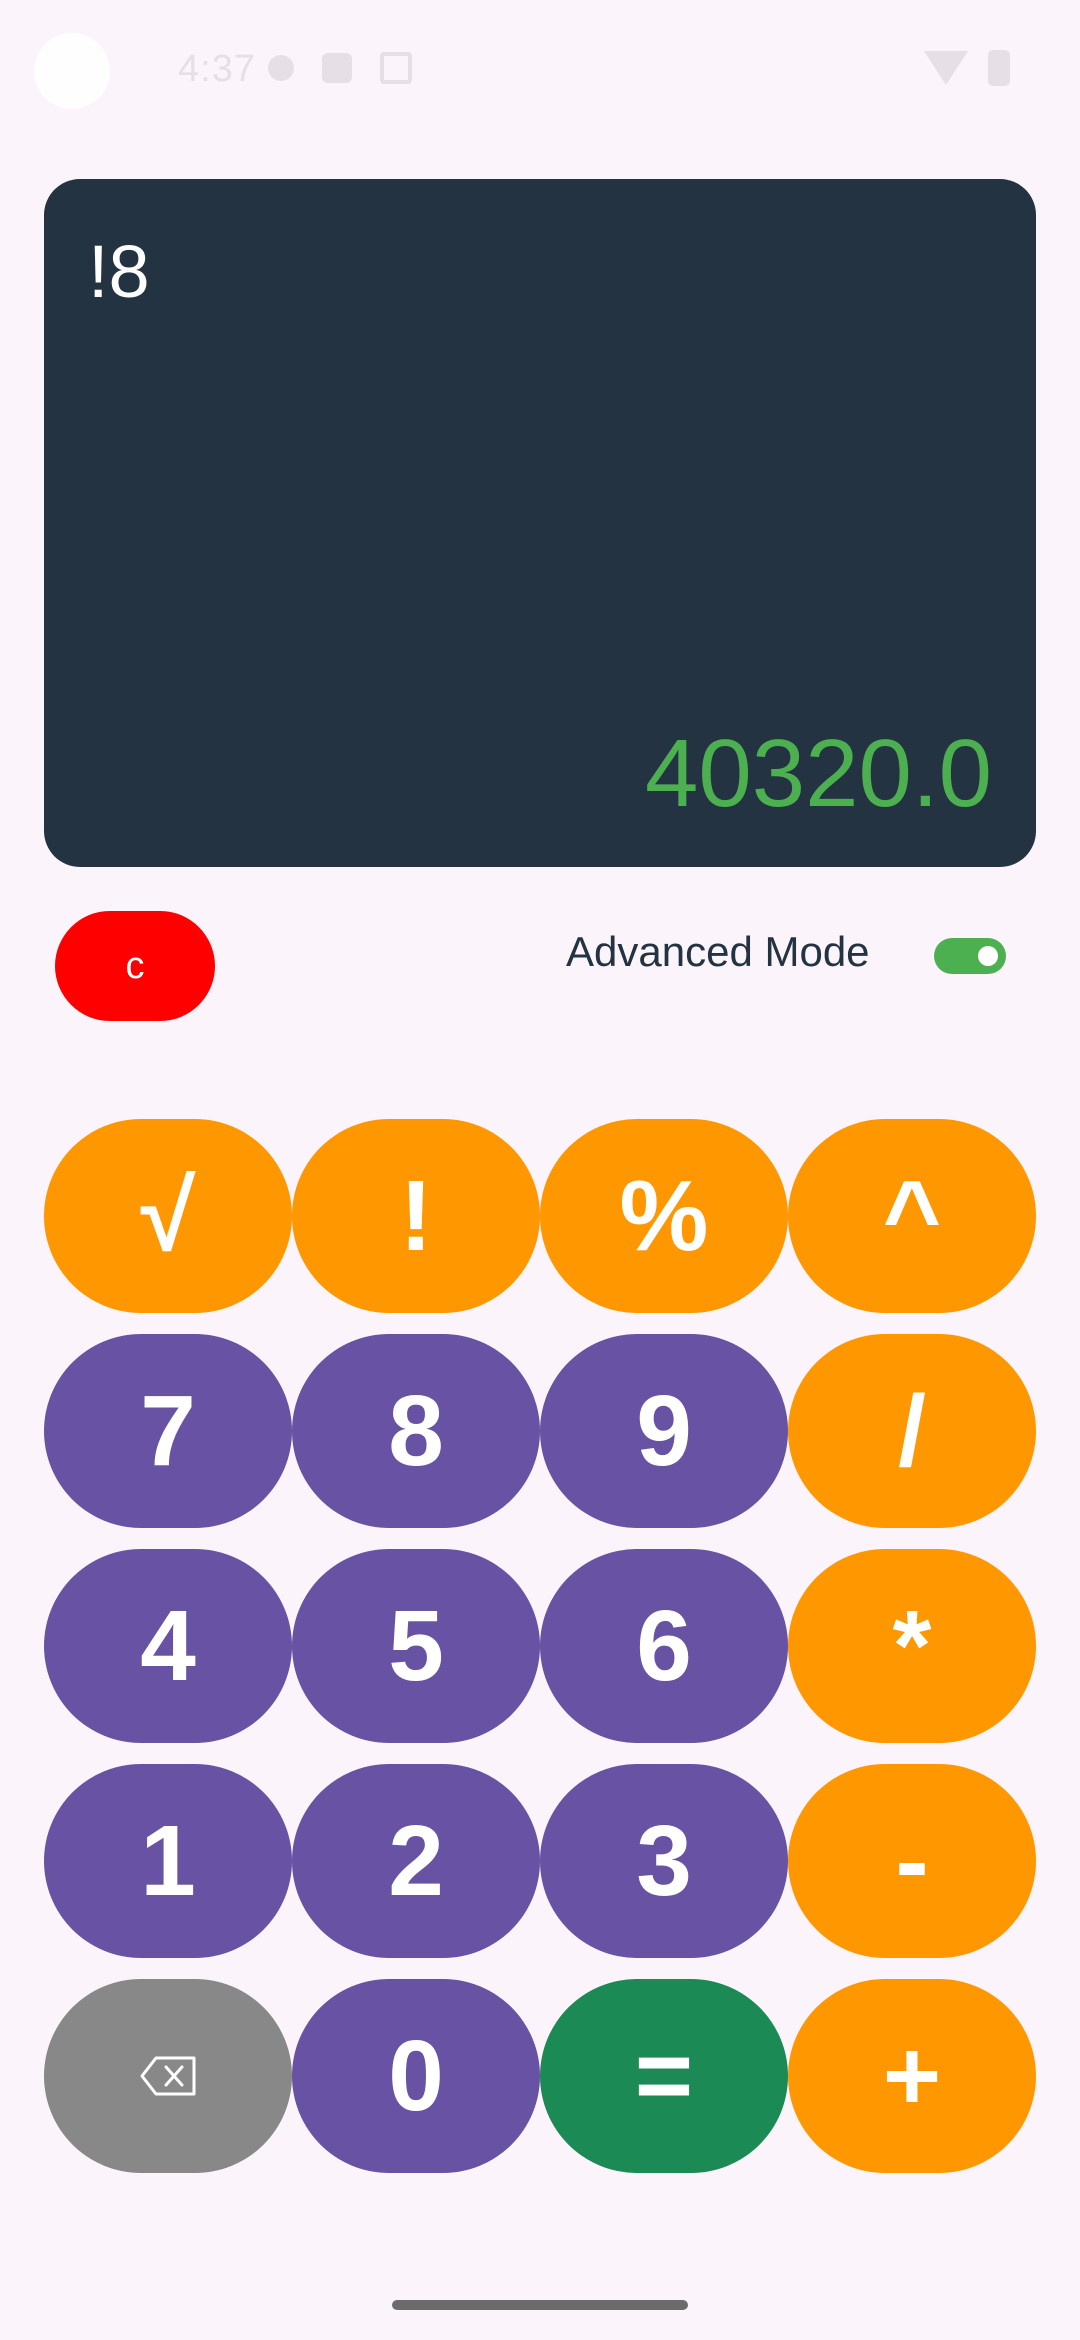 The width and height of the screenshot is (1080, 2340). Describe the element at coordinates (540, 2305) in the screenshot. I see `home-indicator` at that location.